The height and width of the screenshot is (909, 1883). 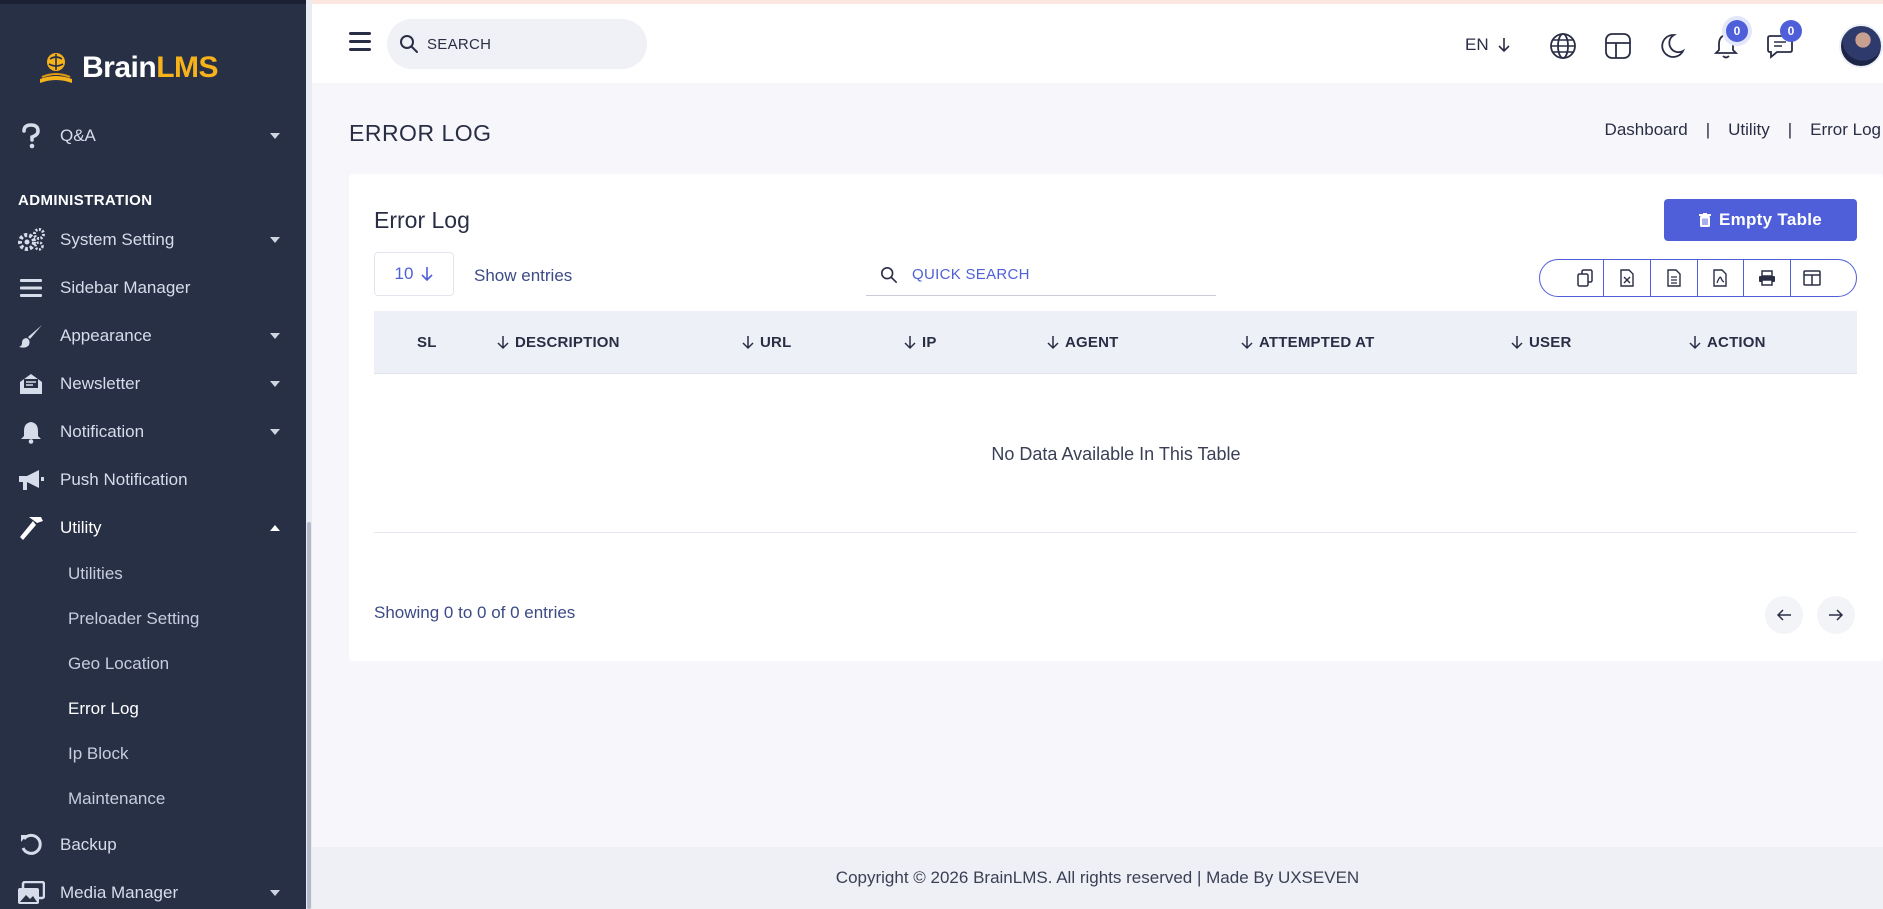 What do you see at coordinates (133, 619) in the screenshot?
I see `sidebar-subitem-preloader-setting: Preloader Setting` at bounding box center [133, 619].